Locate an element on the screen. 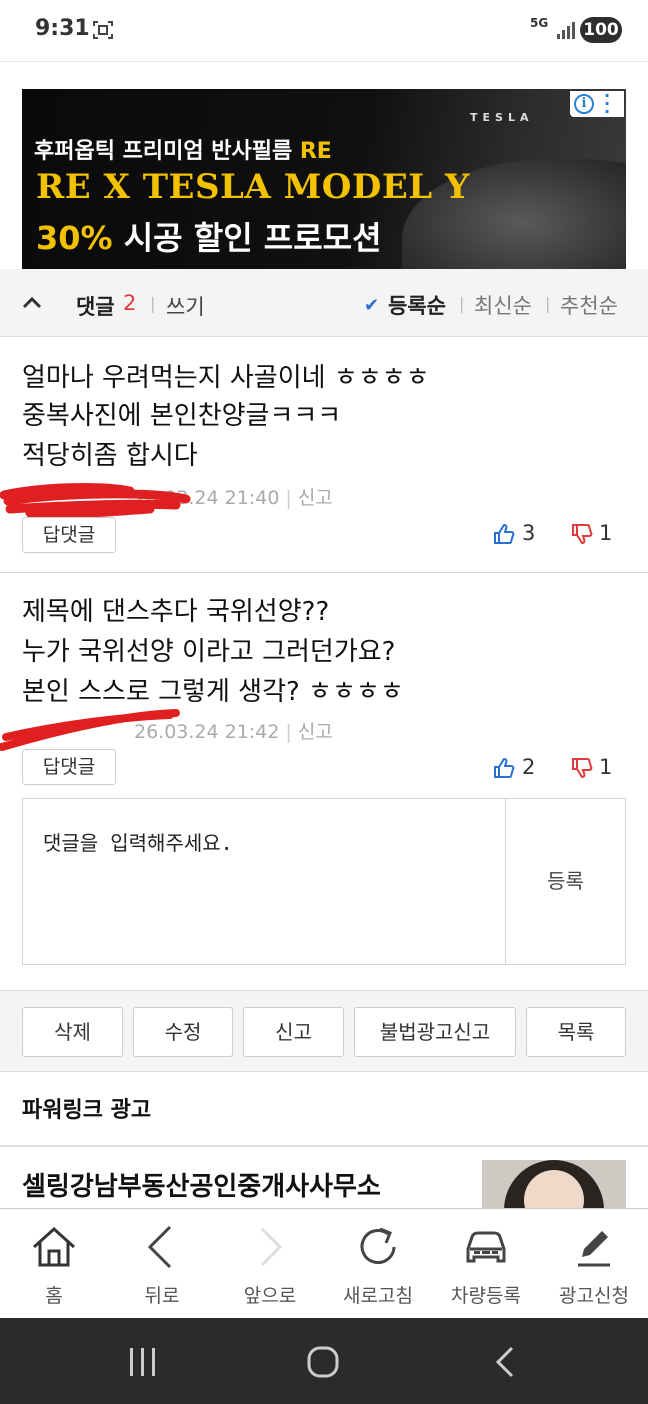 The image size is (648, 1404). home-button-icon is located at coordinates (323, 1362).